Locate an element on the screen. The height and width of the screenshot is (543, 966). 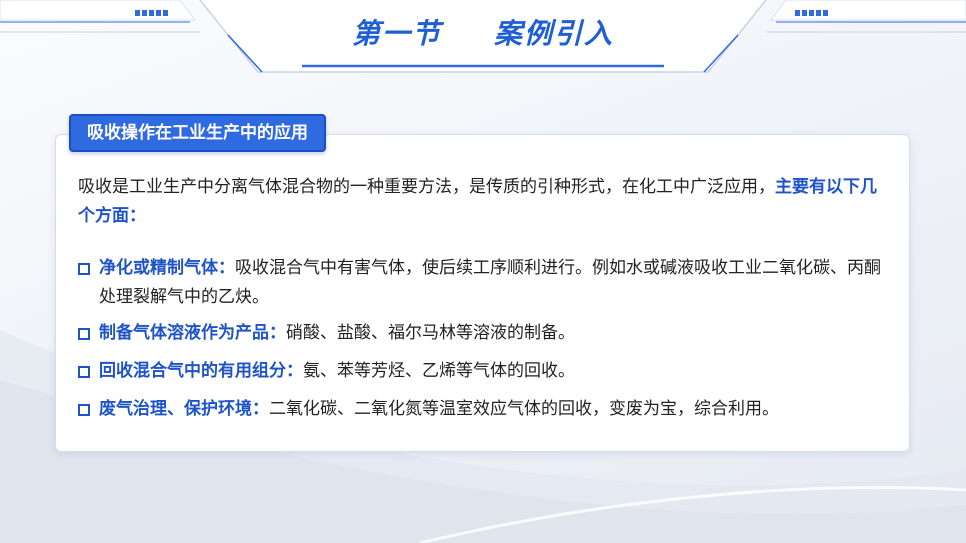
item-text: 硝酸、盐酸、福尔马林等溶液的制备。 is located at coordinates (430, 333).